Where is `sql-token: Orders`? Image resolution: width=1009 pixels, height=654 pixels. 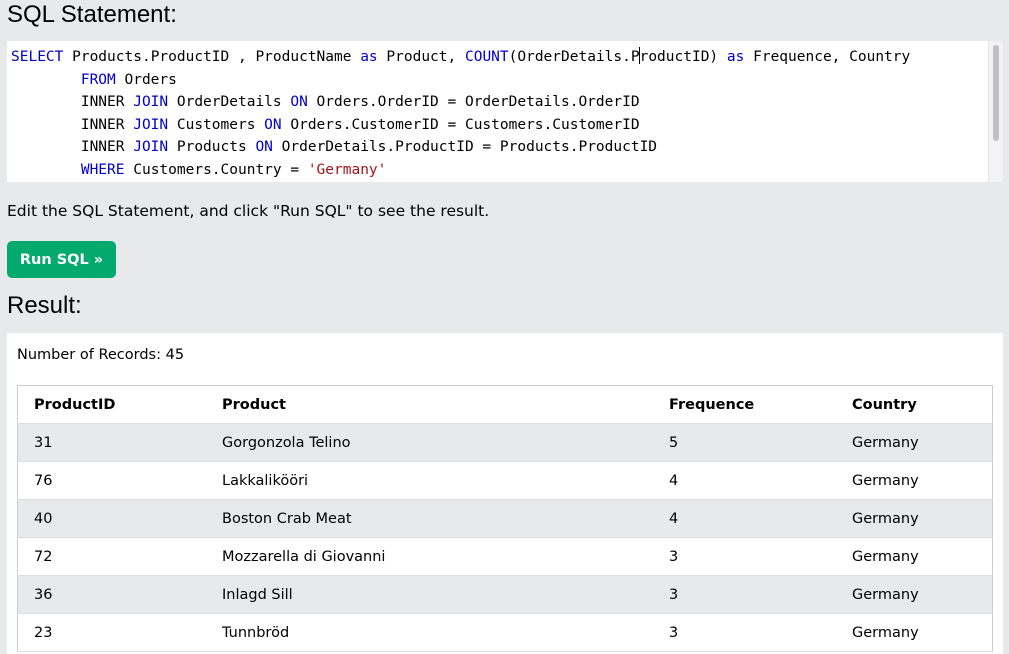 sql-token: Orders is located at coordinates (146, 79).